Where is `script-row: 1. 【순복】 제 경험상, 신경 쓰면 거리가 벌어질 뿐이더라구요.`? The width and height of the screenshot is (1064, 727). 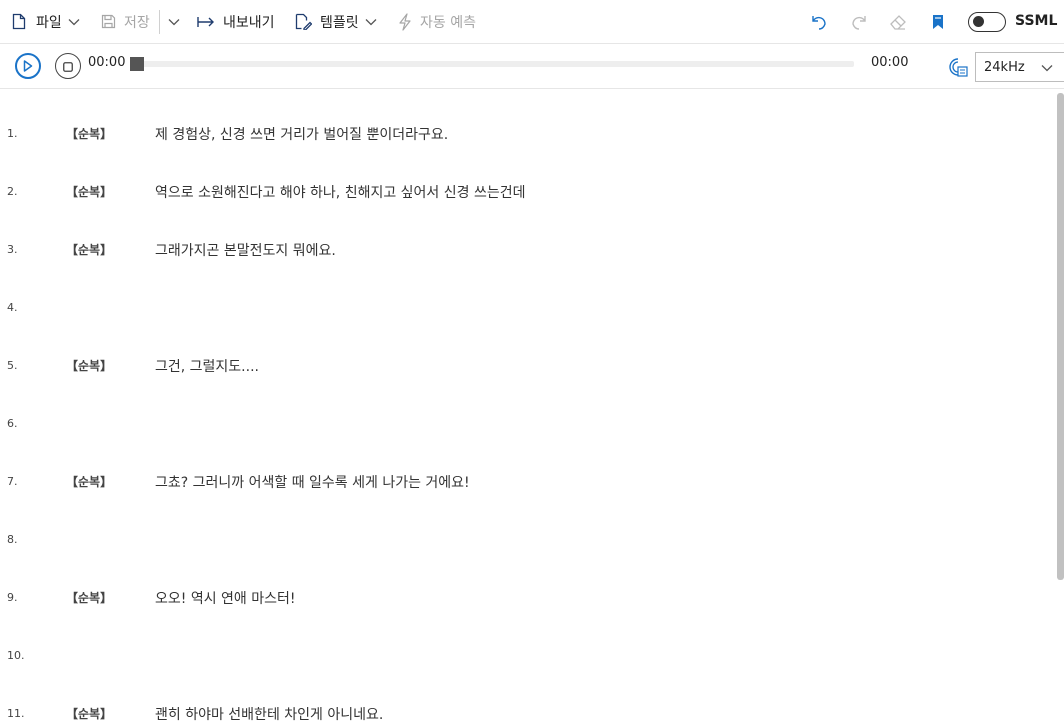 script-row: 1. 【순복】 제 경험상, 신경 쓰면 거리가 벌어질 뿐이더라구요. is located at coordinates (528, 118).